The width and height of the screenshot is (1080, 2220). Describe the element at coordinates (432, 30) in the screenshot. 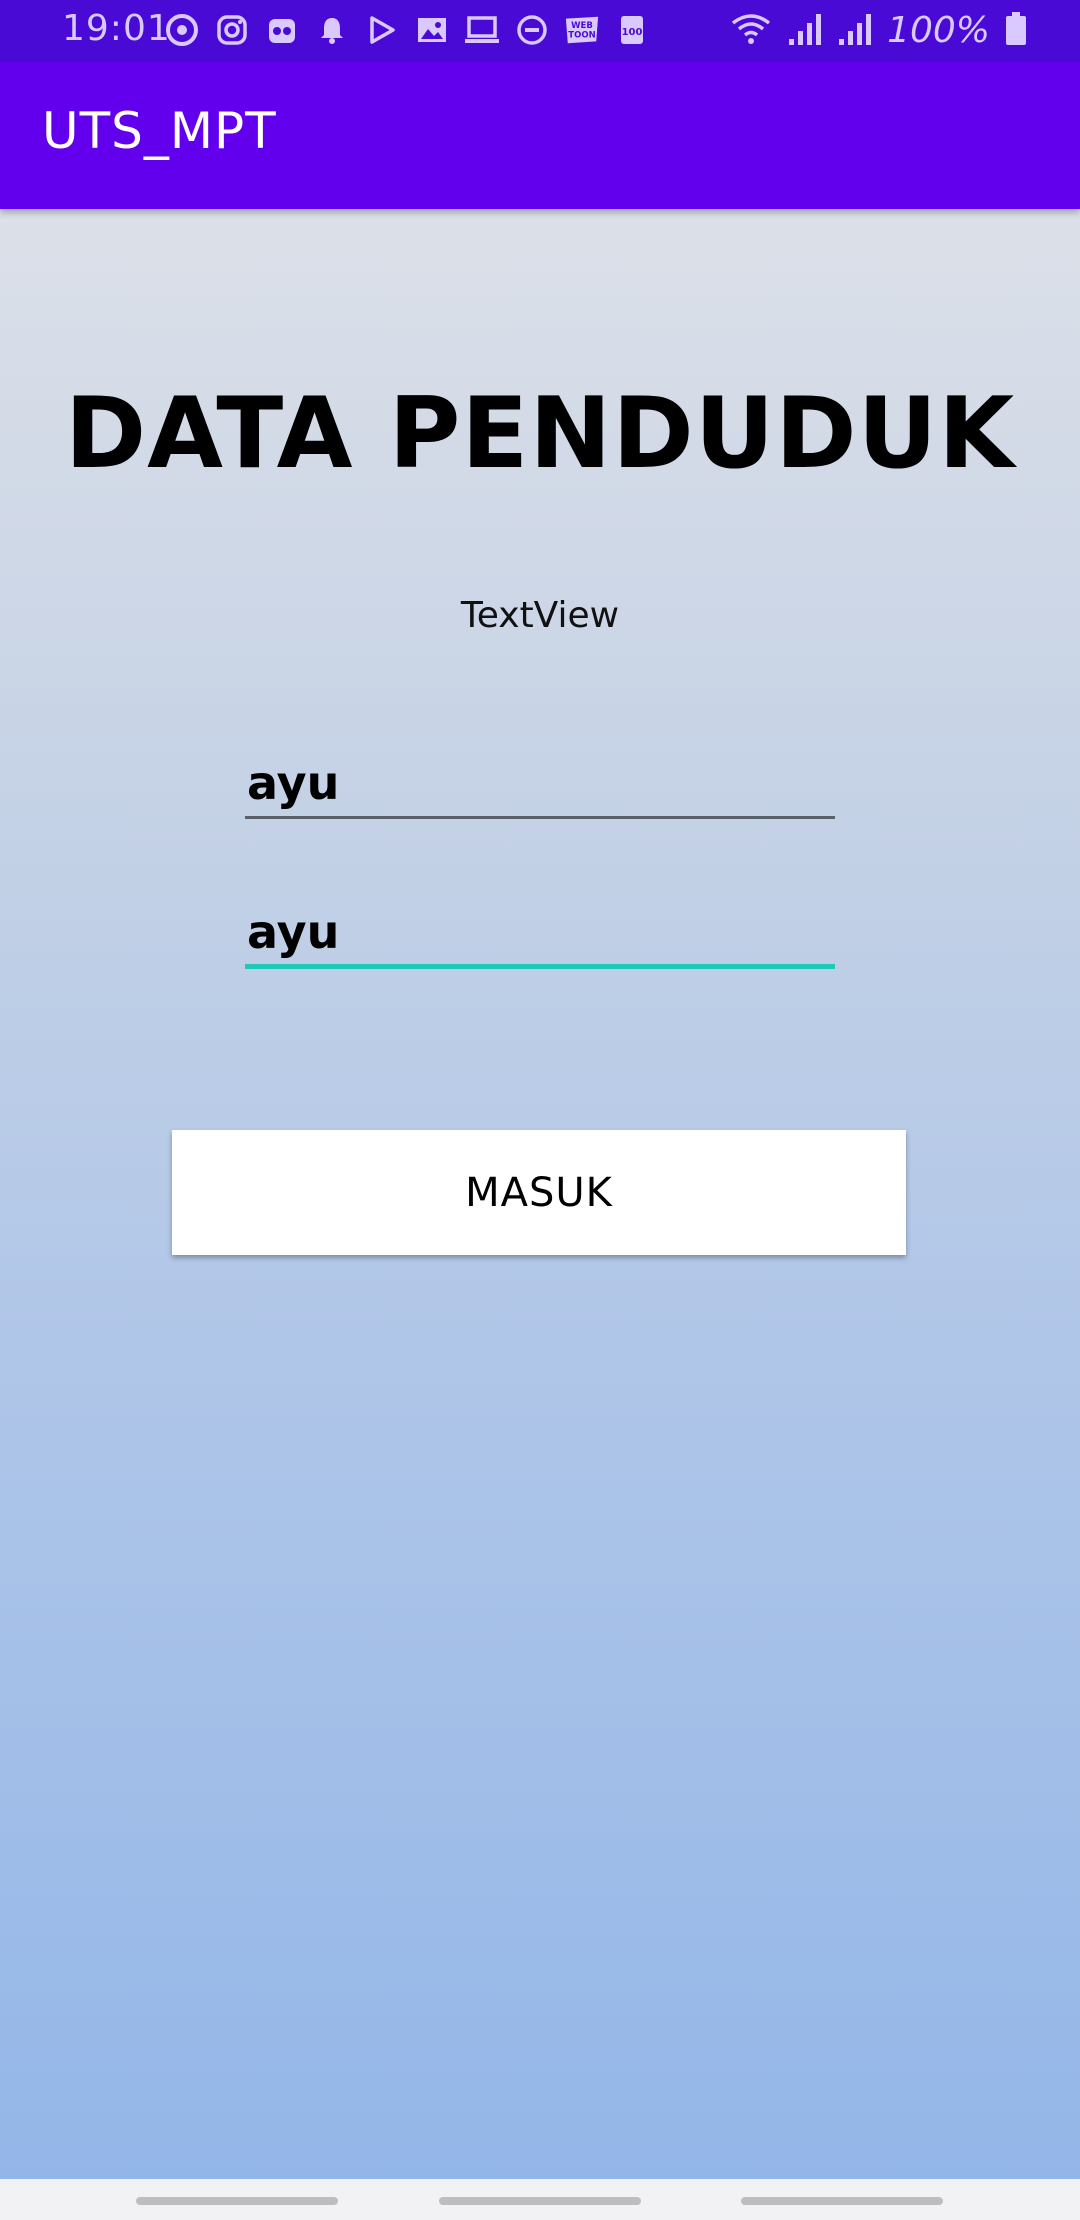

I see `image-icon` at that location.